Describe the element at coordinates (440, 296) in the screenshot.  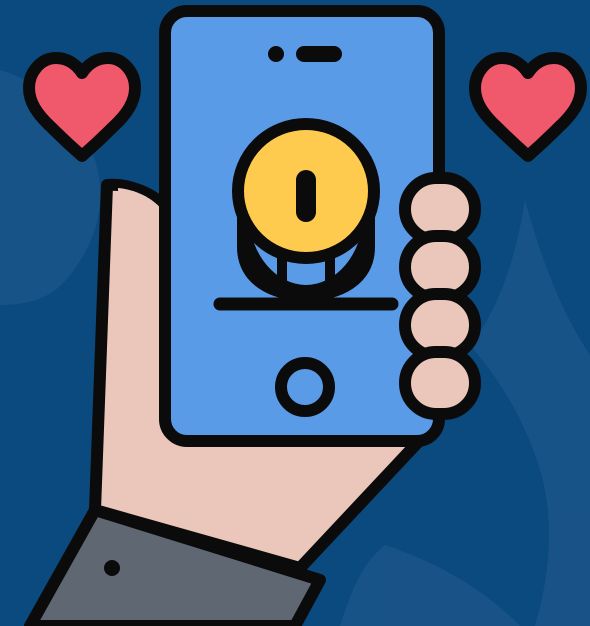
I see `fingers` at that location.